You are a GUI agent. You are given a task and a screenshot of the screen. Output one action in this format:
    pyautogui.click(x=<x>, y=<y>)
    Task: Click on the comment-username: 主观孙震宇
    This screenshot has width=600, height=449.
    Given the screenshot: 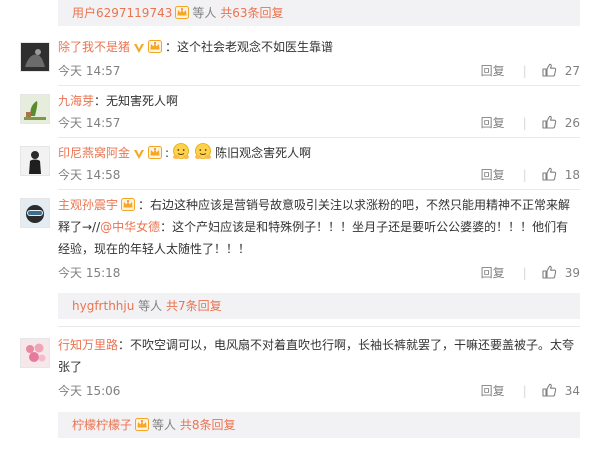 What is the action you would take?
    pyautogui.click(x=88, y=205)
    